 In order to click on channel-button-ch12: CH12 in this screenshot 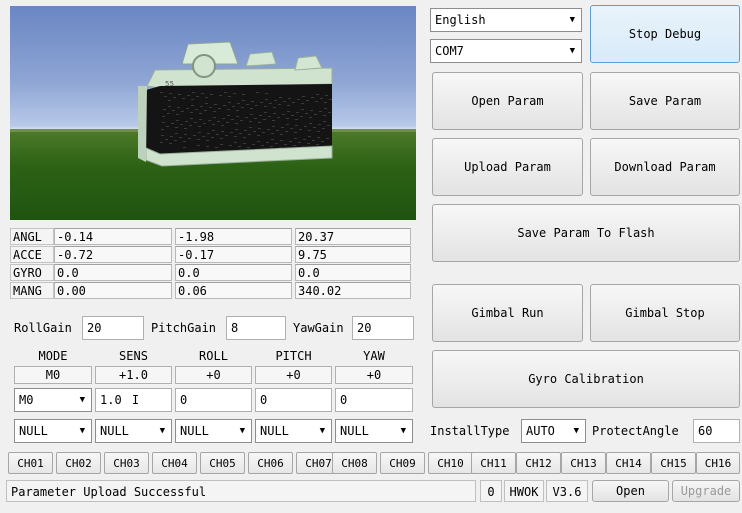, I will do `click(538, 463)`.